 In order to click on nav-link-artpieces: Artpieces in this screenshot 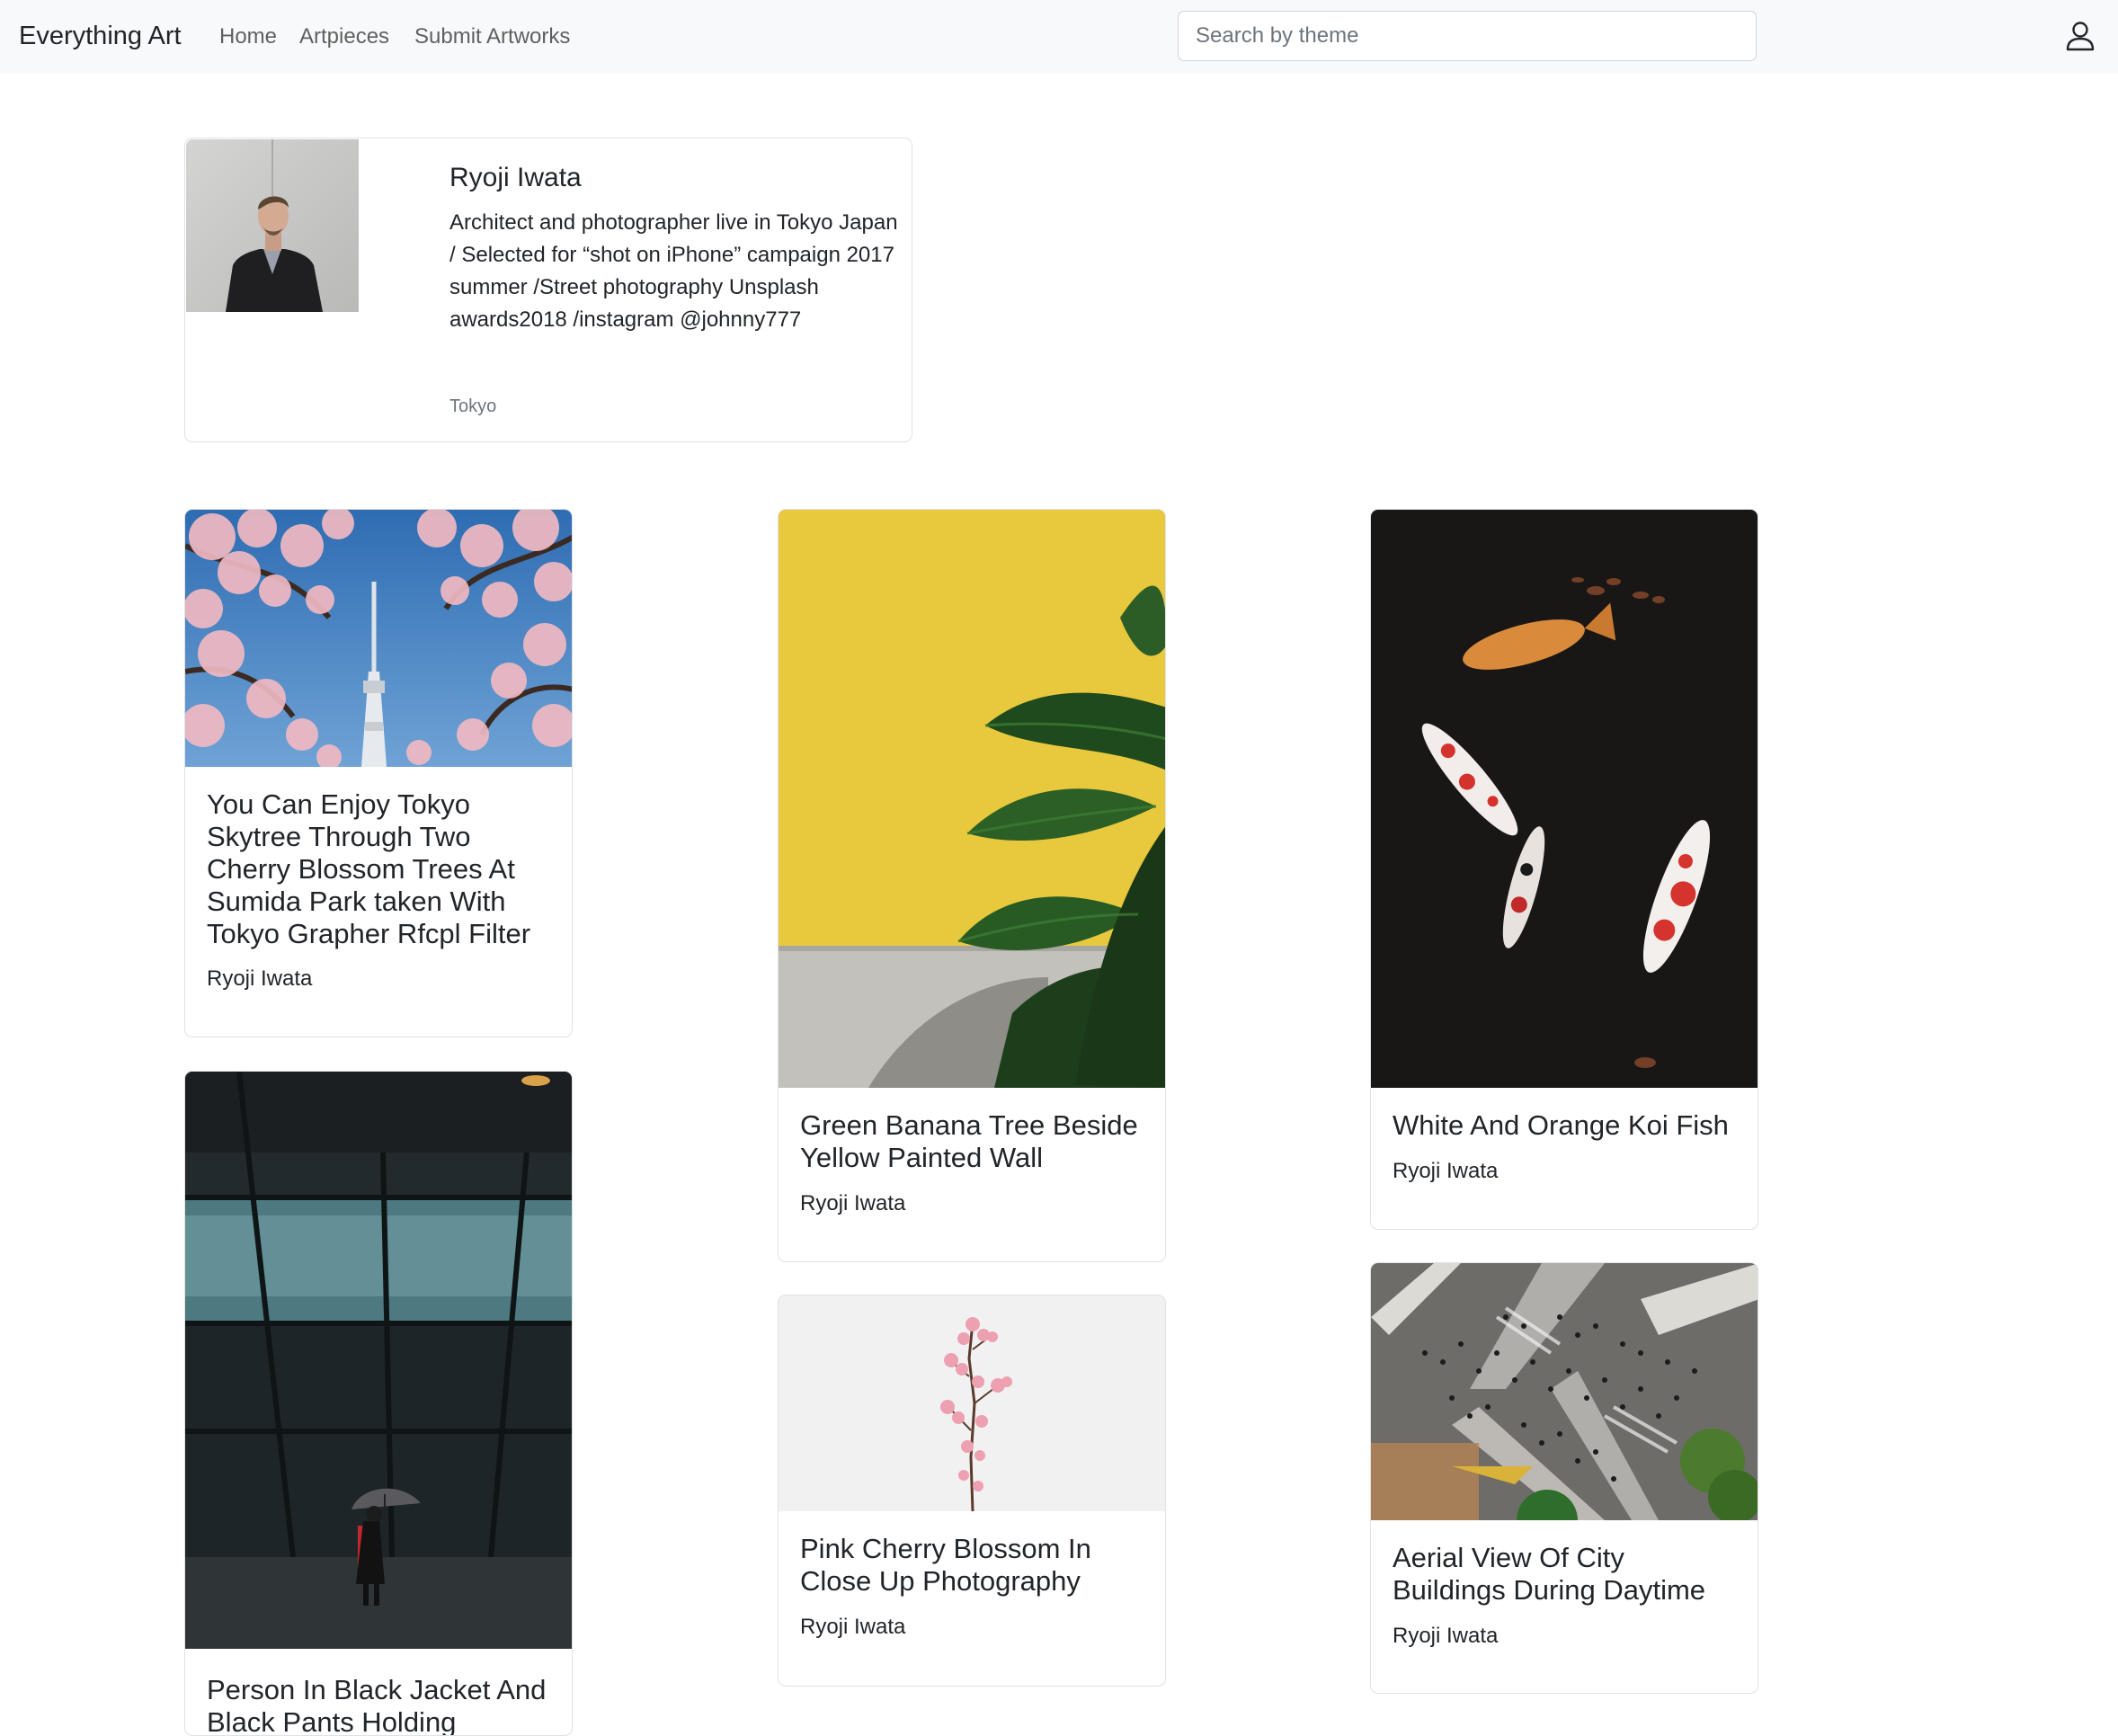, I will do `click(344, 36)`.